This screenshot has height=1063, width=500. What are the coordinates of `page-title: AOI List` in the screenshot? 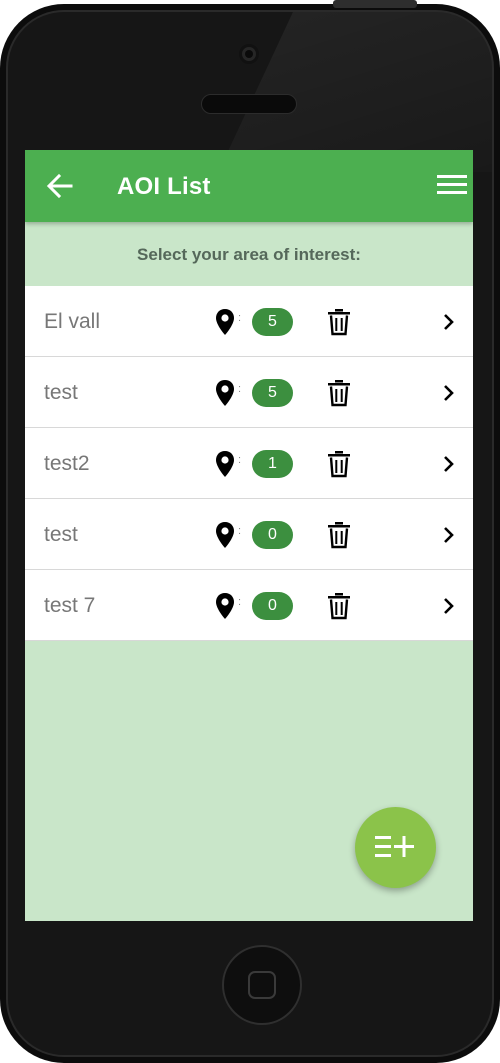 It's located at (164, 186).